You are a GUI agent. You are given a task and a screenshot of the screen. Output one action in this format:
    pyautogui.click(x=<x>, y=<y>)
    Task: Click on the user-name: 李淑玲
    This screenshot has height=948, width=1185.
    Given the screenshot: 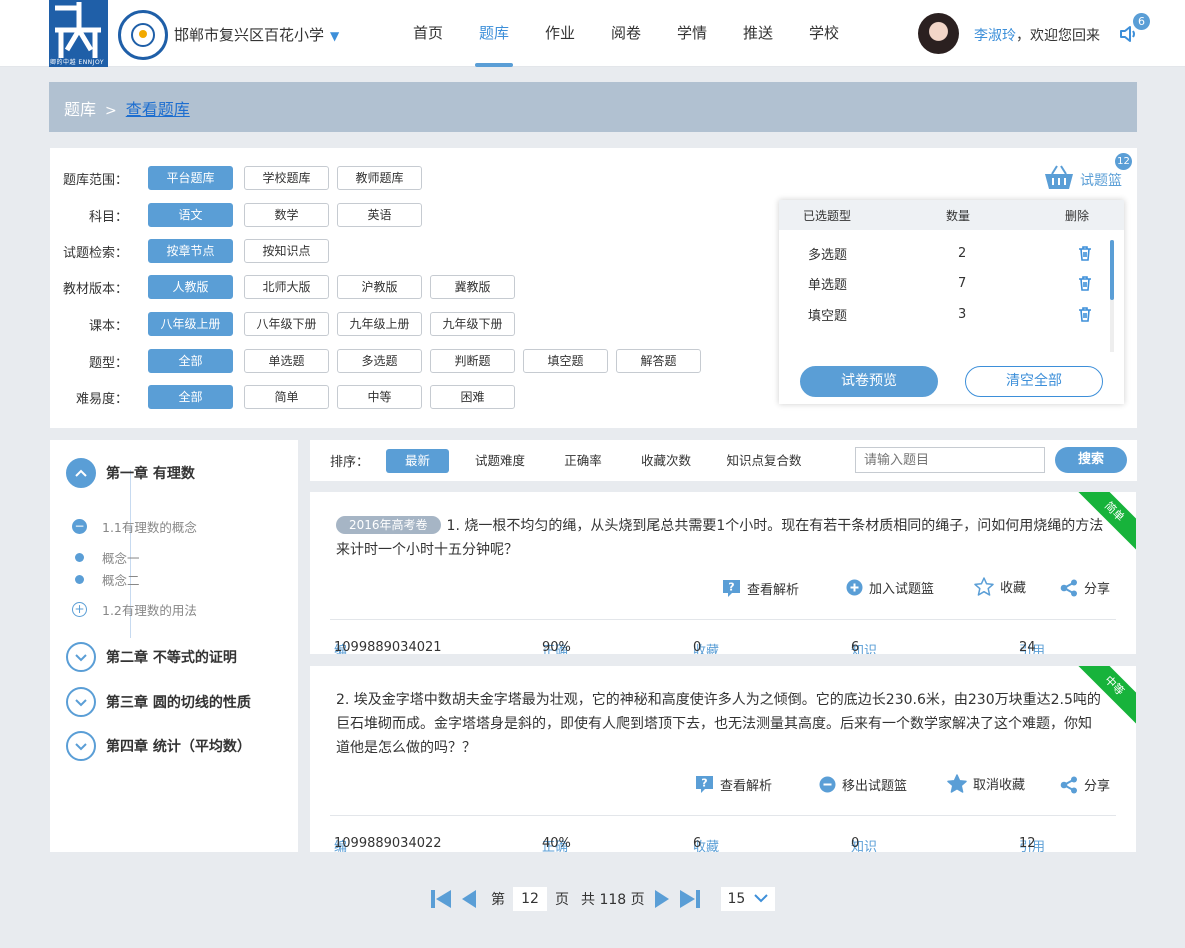 What is the action you would take?
    pyautogui.click(x=995, y=36)
    